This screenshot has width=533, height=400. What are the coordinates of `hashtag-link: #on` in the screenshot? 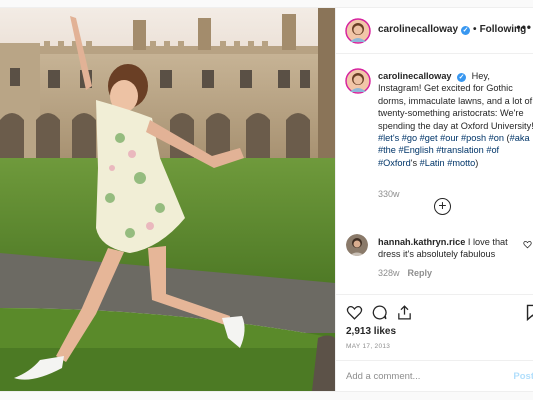 It's located at (496, 138).